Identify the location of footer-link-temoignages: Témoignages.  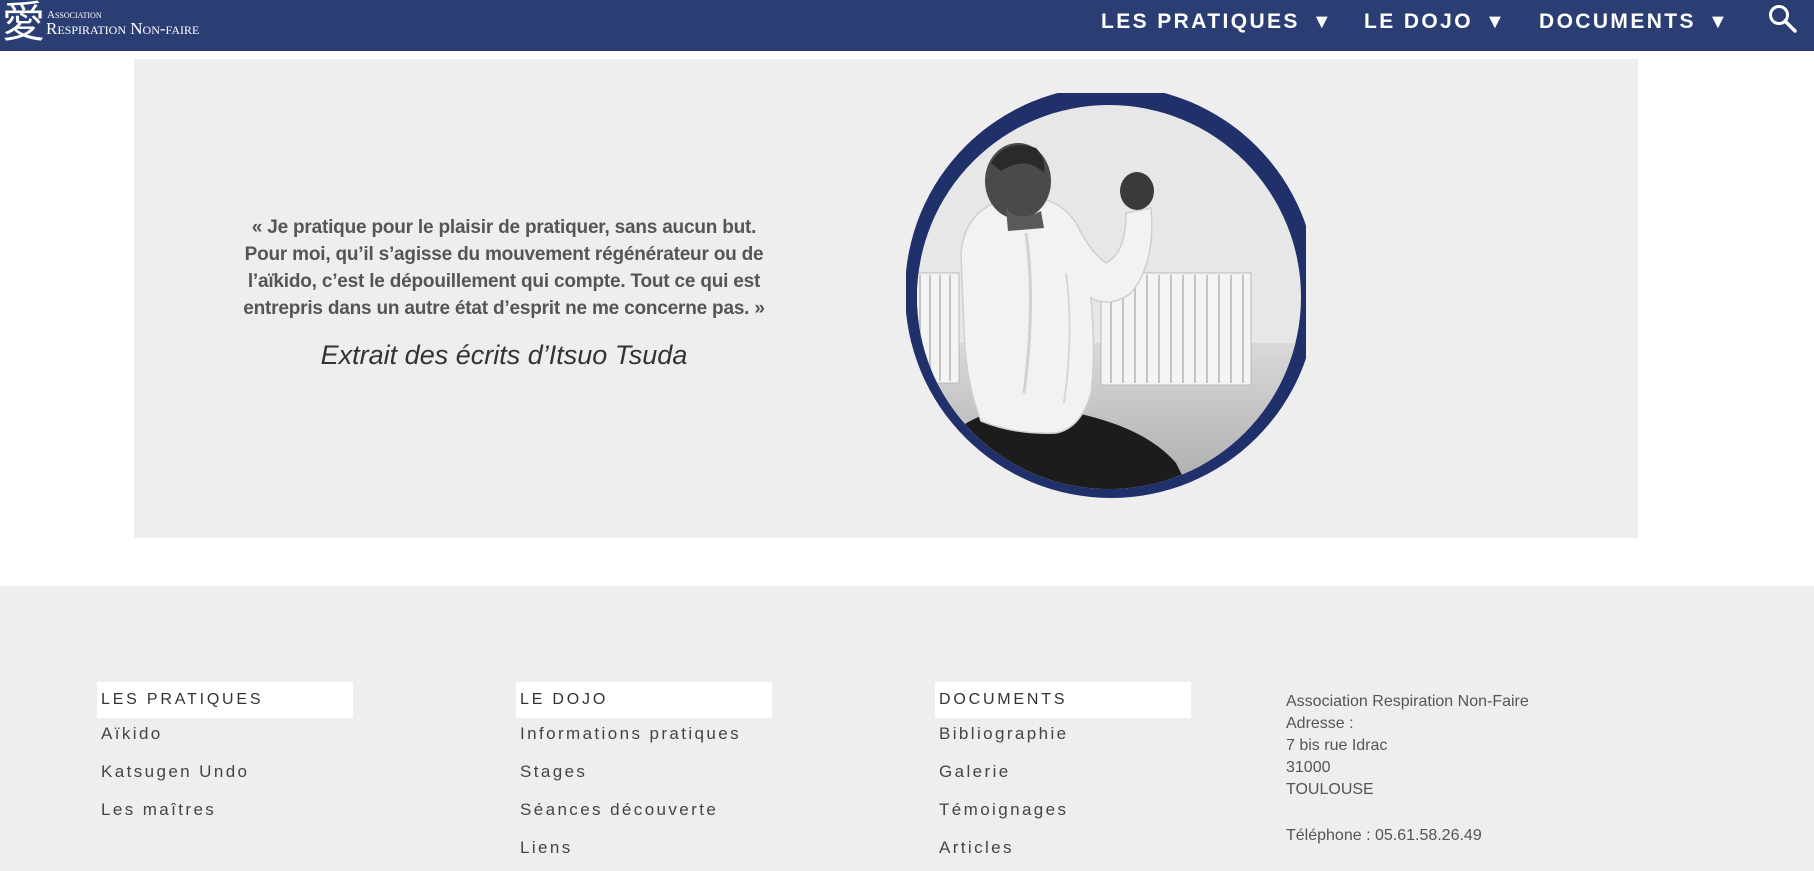
(1063, 815).